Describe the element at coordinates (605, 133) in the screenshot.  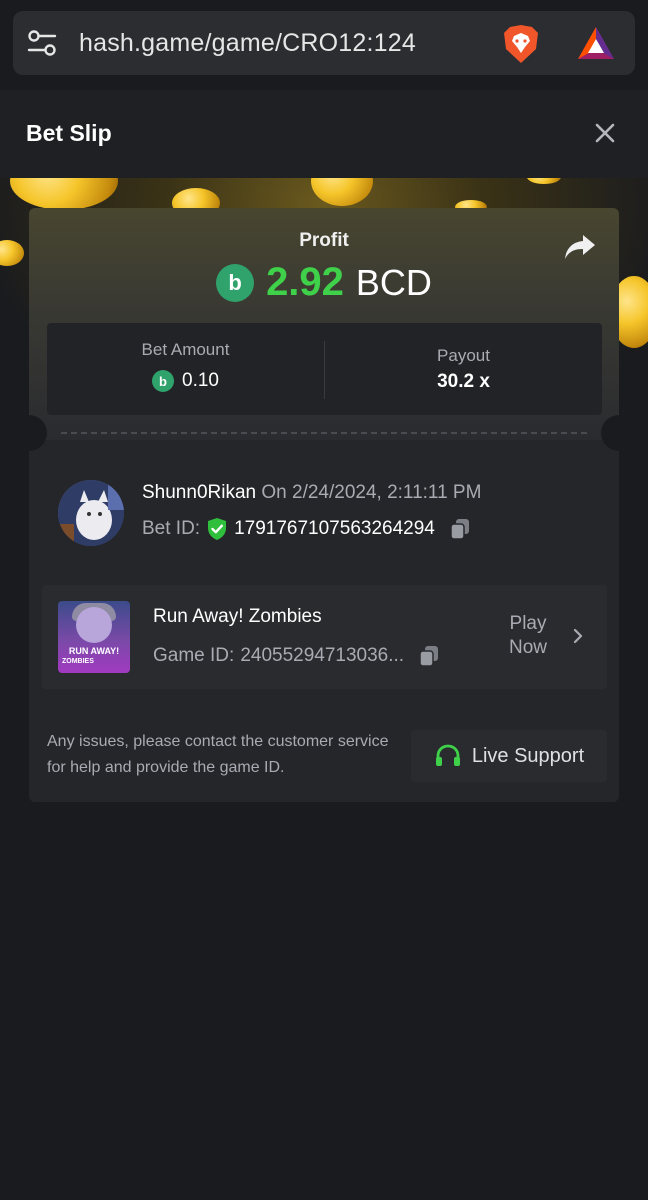
I see `close-icon` at that location.